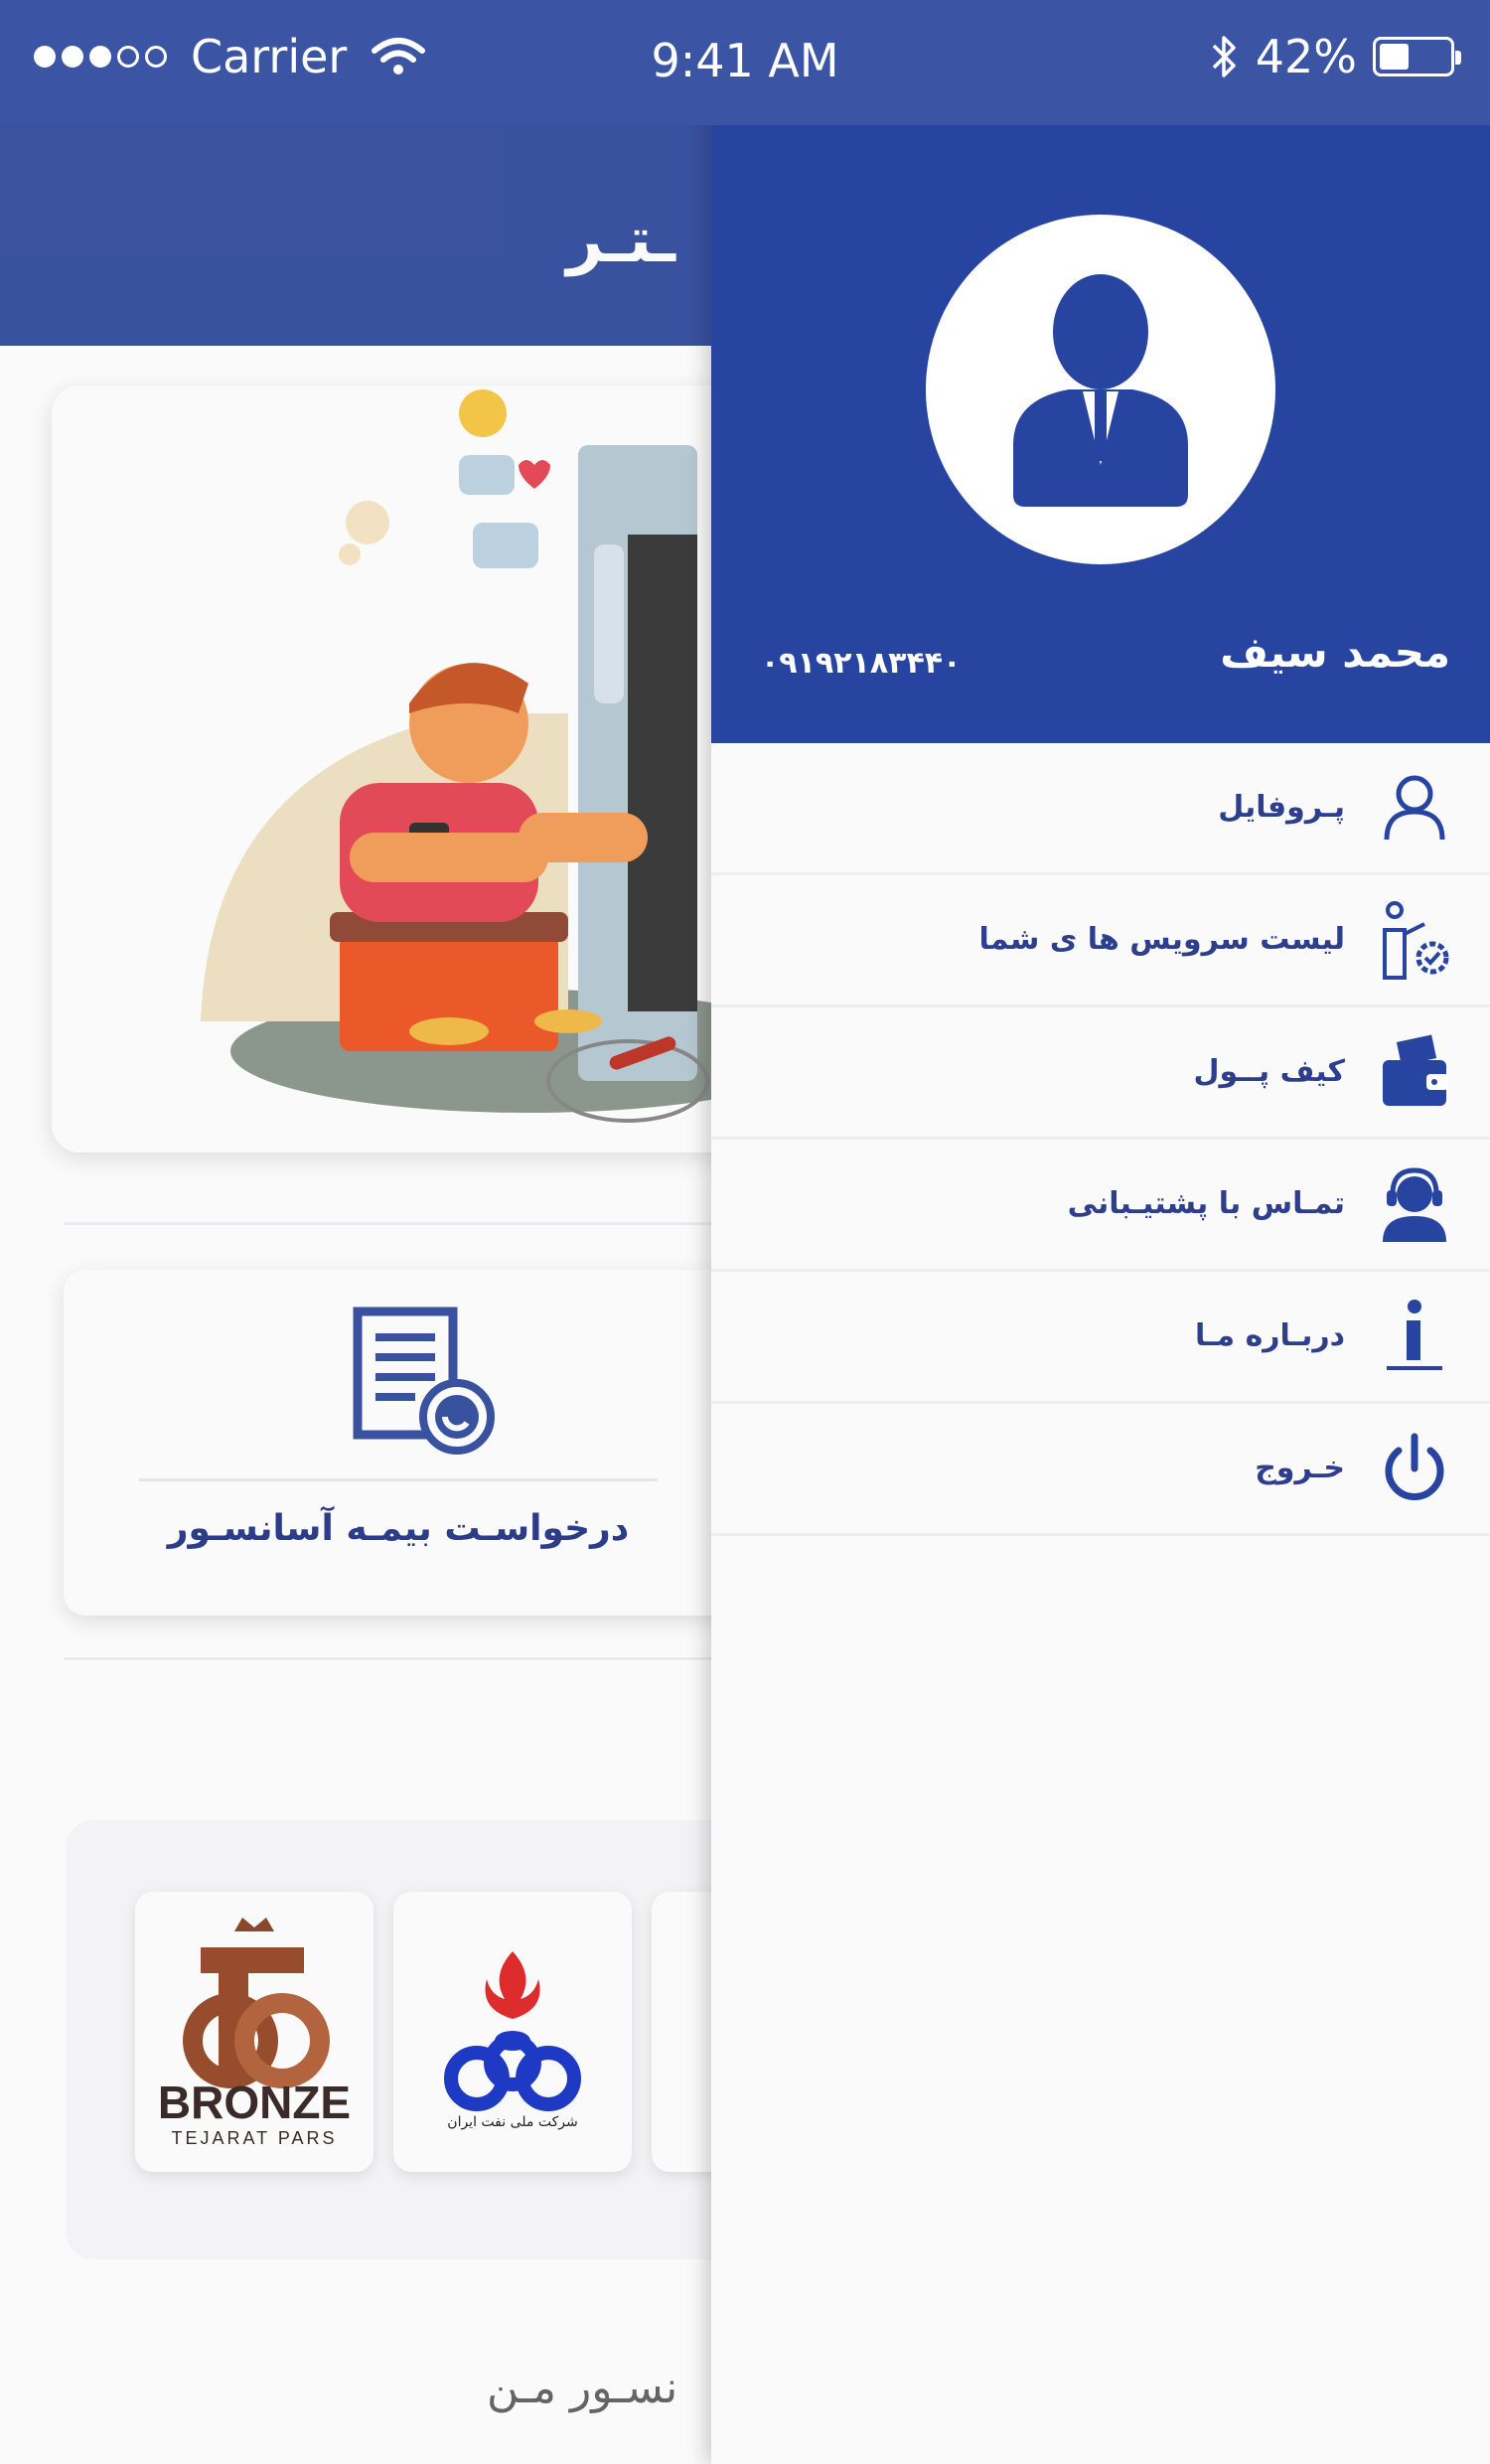 The width and height of the screenshot is (1490, 2464). What do you see at coordinates (861, 663) in the screenshot?
I see `user-phone: ۰۹۱۹۲۱۸۳۴۴۰` at bounding box center [861, 663].